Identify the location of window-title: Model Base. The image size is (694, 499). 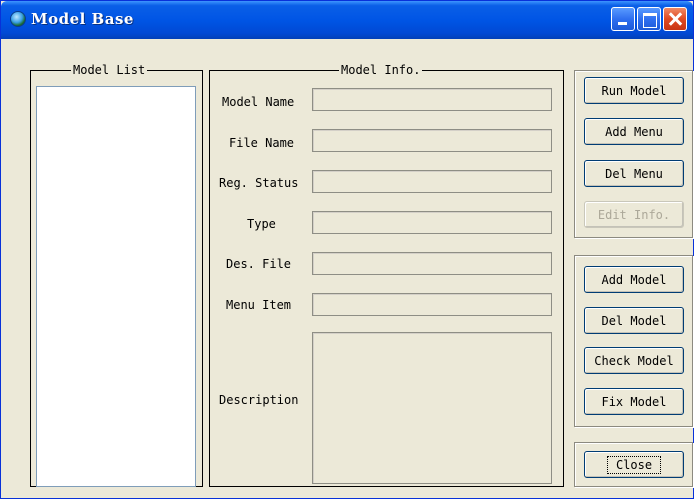
(82, 19).